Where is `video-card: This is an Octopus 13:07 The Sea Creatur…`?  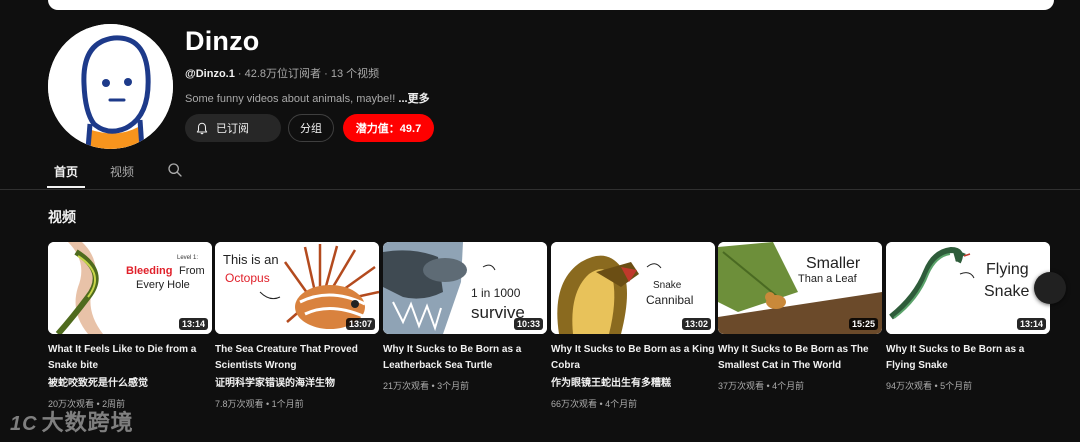
video-card: This is an Octopus 13:07 The Sea Creatur… is located at coordinates (297, 326).